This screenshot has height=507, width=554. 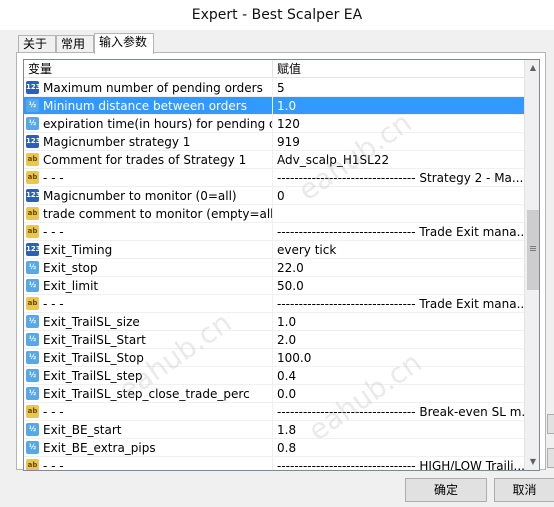 What do you see at coordinates (398, 376) in the screenshot?
I see `parameter-value: 0.4` at bounding box center [398, 376].